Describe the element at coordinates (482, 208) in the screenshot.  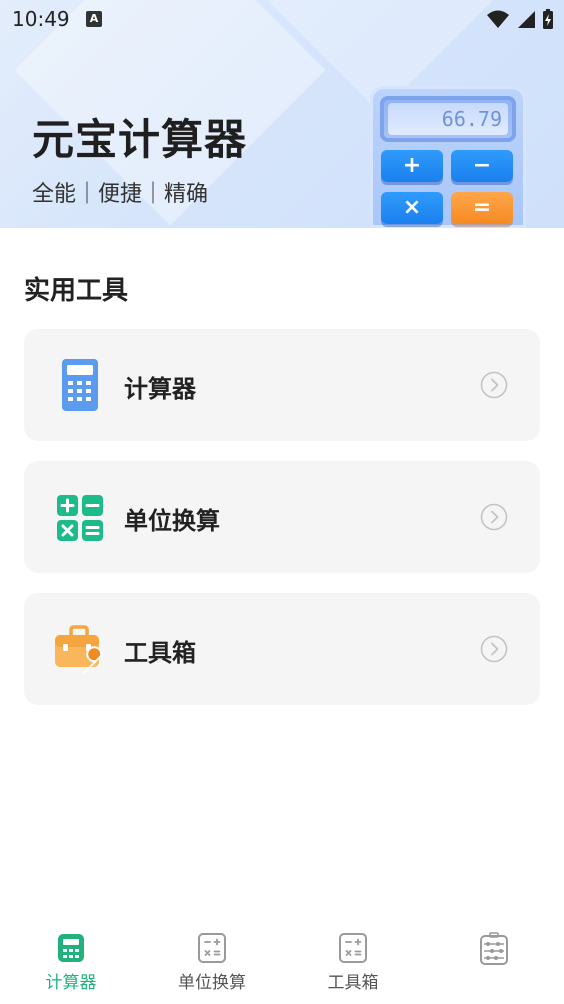
I see `equals-key: =` at that location.